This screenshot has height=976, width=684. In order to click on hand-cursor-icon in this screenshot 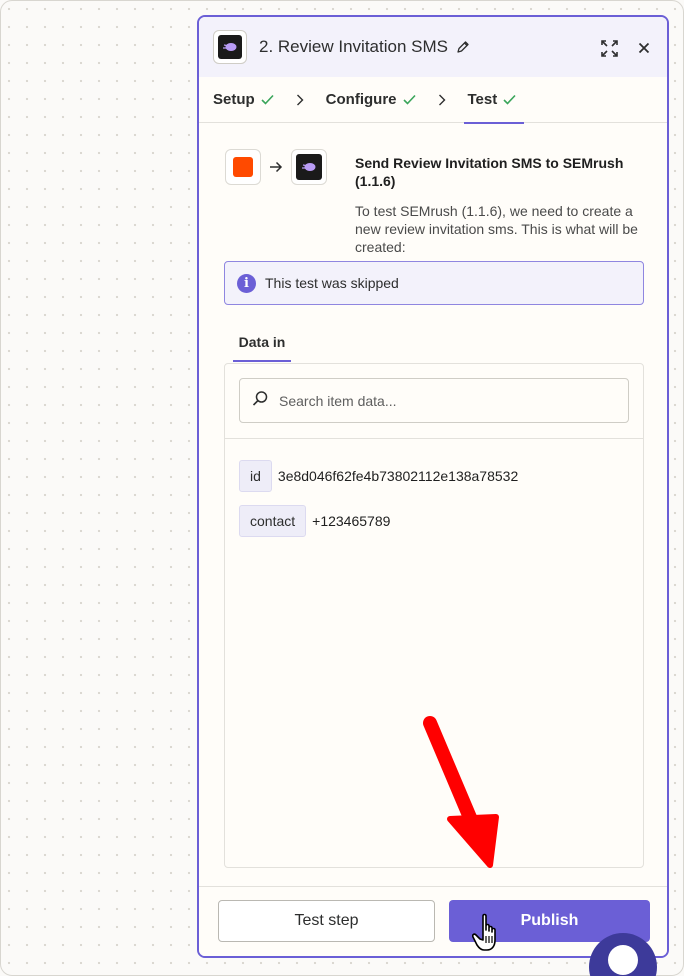, I will do `click(484, 932)`.